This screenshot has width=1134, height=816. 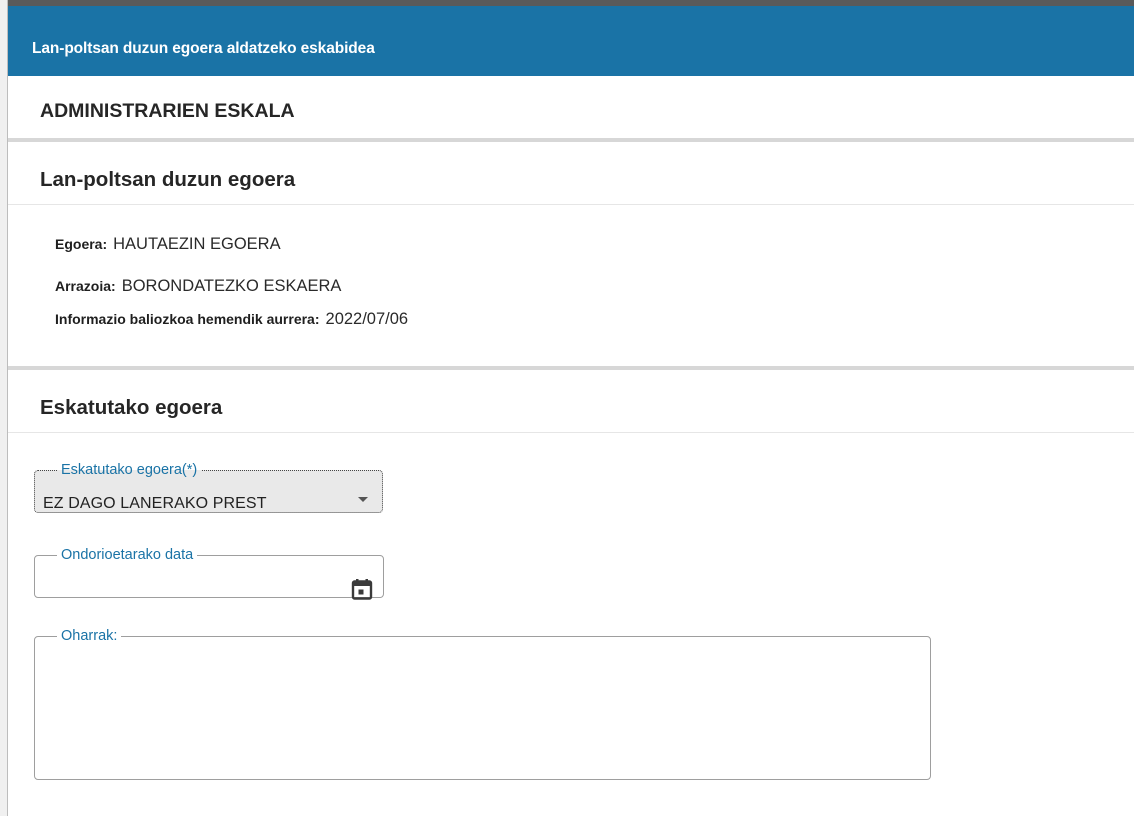 What do you see at coordinates (571, 107) in the screenshot?
I see `scale-band: ADMINISTRARIEN ESKALA` at bounding box center [571, 107].